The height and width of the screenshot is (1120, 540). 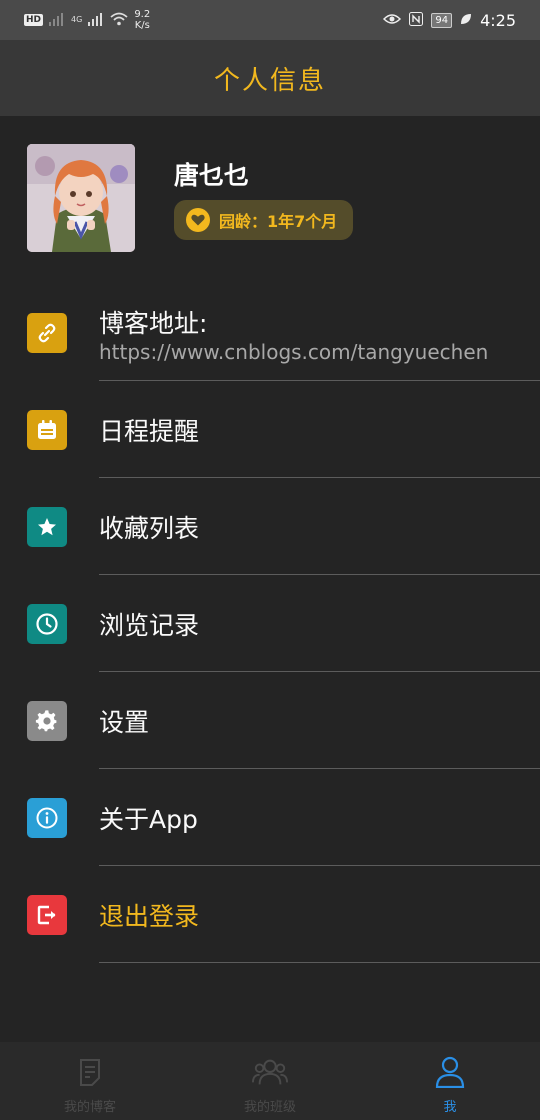 I want to click on account-age-badge: 园龄：1年7个月, so click(x=264, y=220).